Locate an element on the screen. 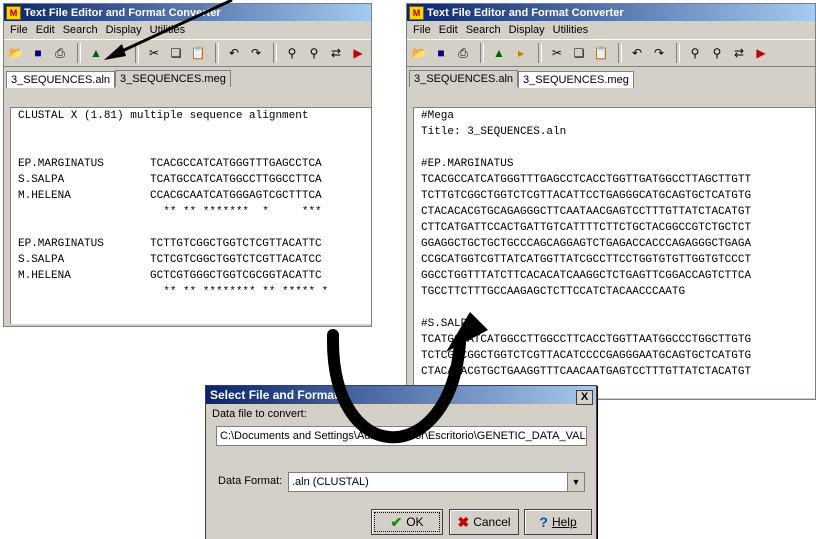  left-menu-bar: File Edit Search Display Utilities is located at coordinates (187, 30).